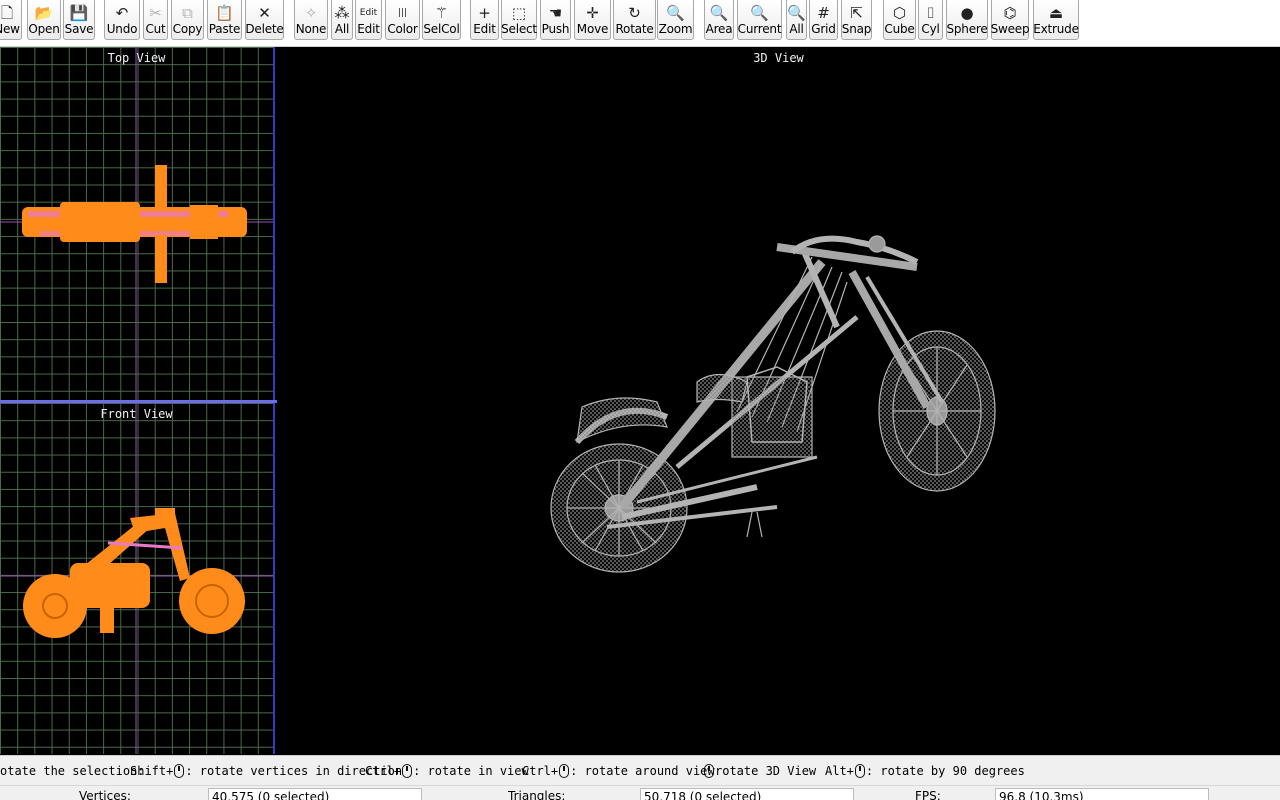 This screenshot has width=1280, height=800. I want to click on move-arrows-icon: ✛, so click(592, 12).